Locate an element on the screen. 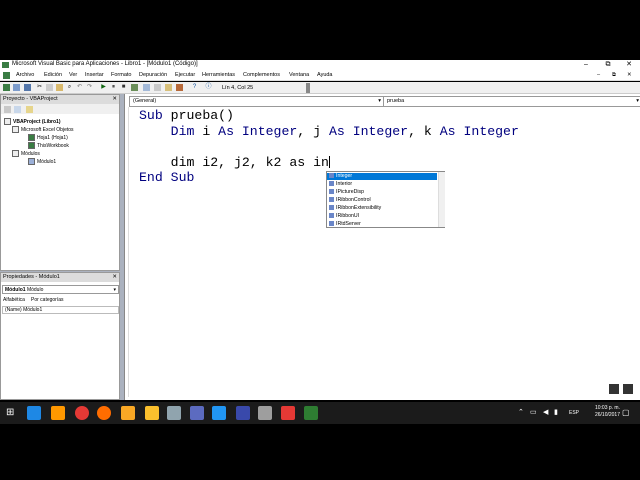  property-row-name: (Name) Módulo1 is located at coordinates (60, 310).